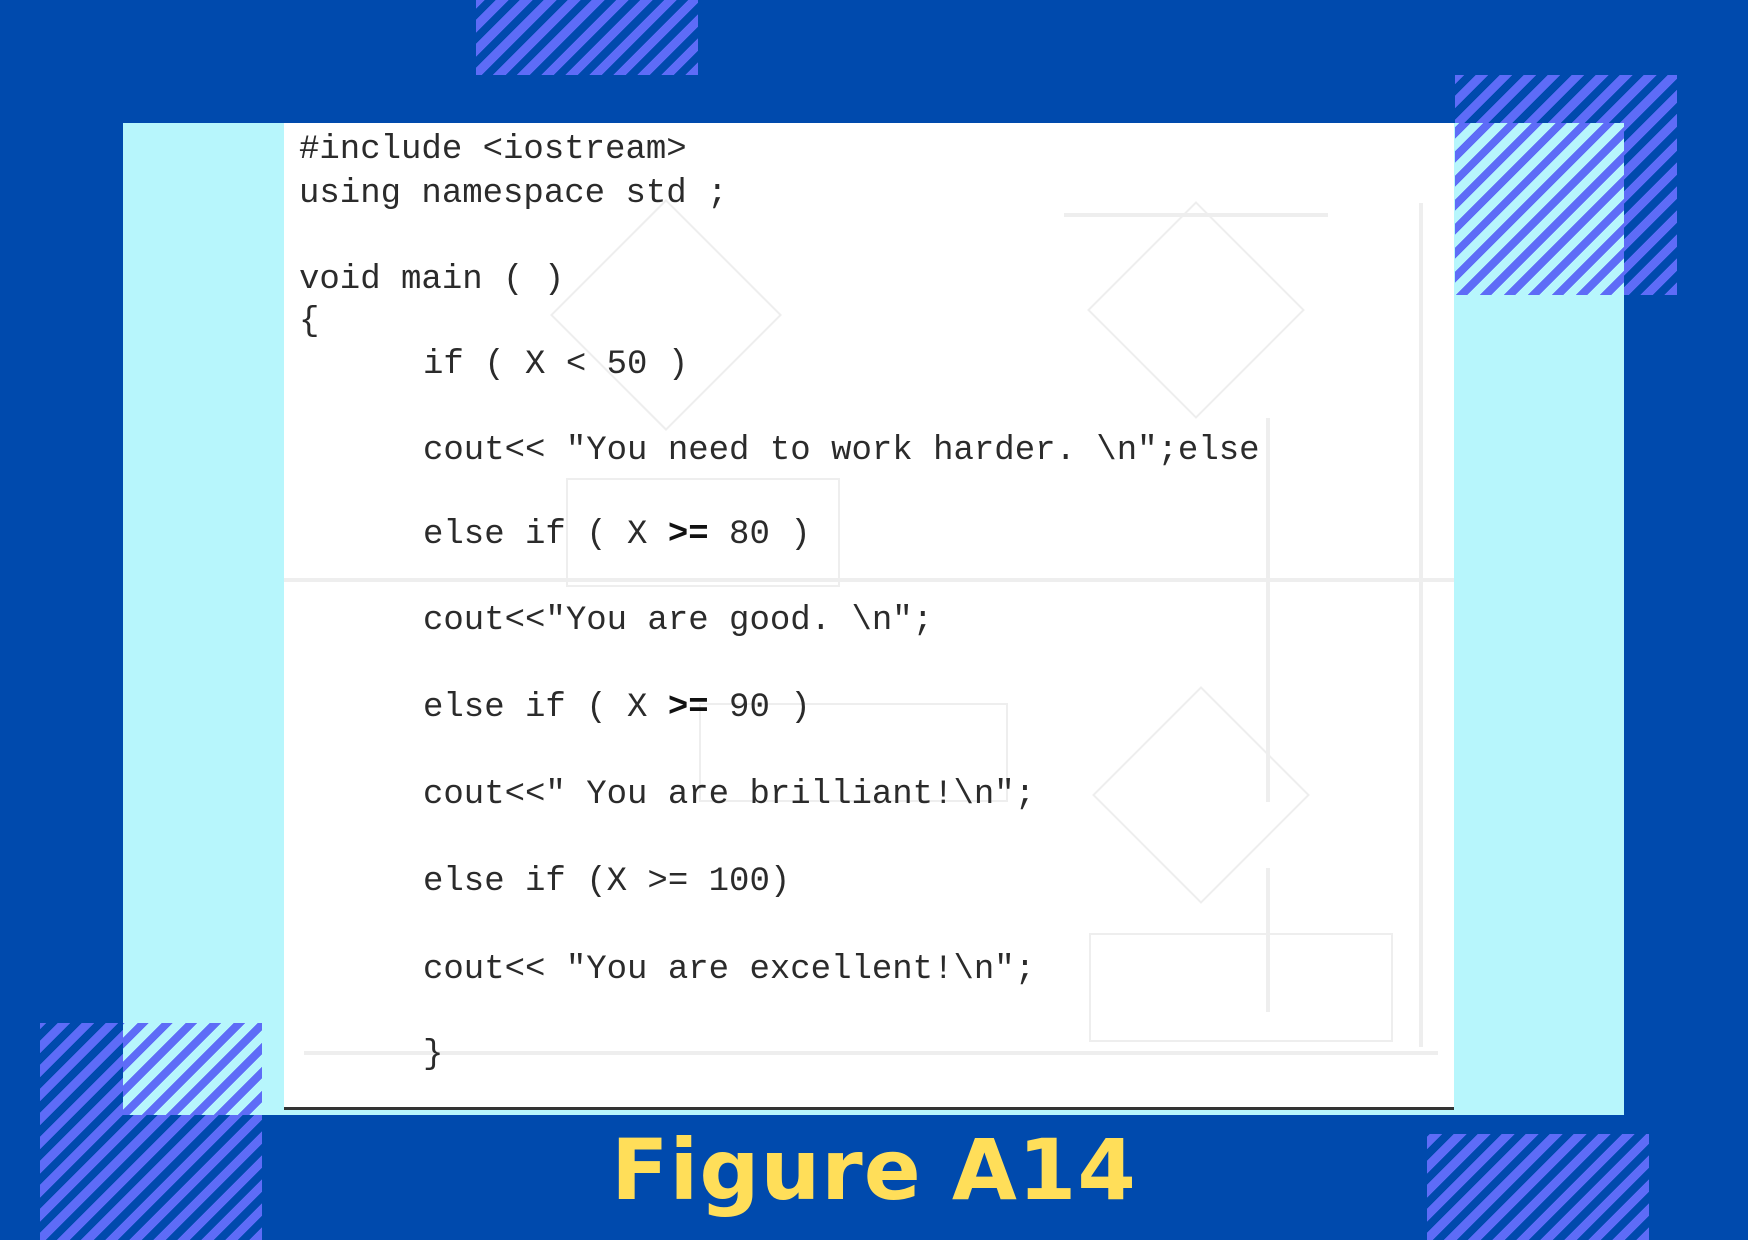 Image resolution: width=1748 pixels, height=1240 pixels. I want to click on code-line: cout<<" You are brilliant!\n";, so click(729, 795).